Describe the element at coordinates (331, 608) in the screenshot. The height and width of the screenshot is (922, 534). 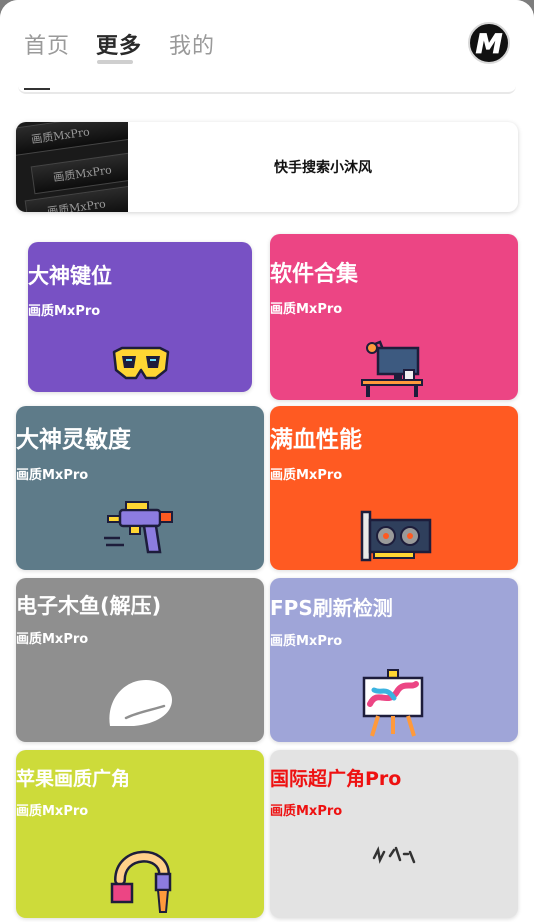
I see `card-title: FPS刷新检测` at that location.